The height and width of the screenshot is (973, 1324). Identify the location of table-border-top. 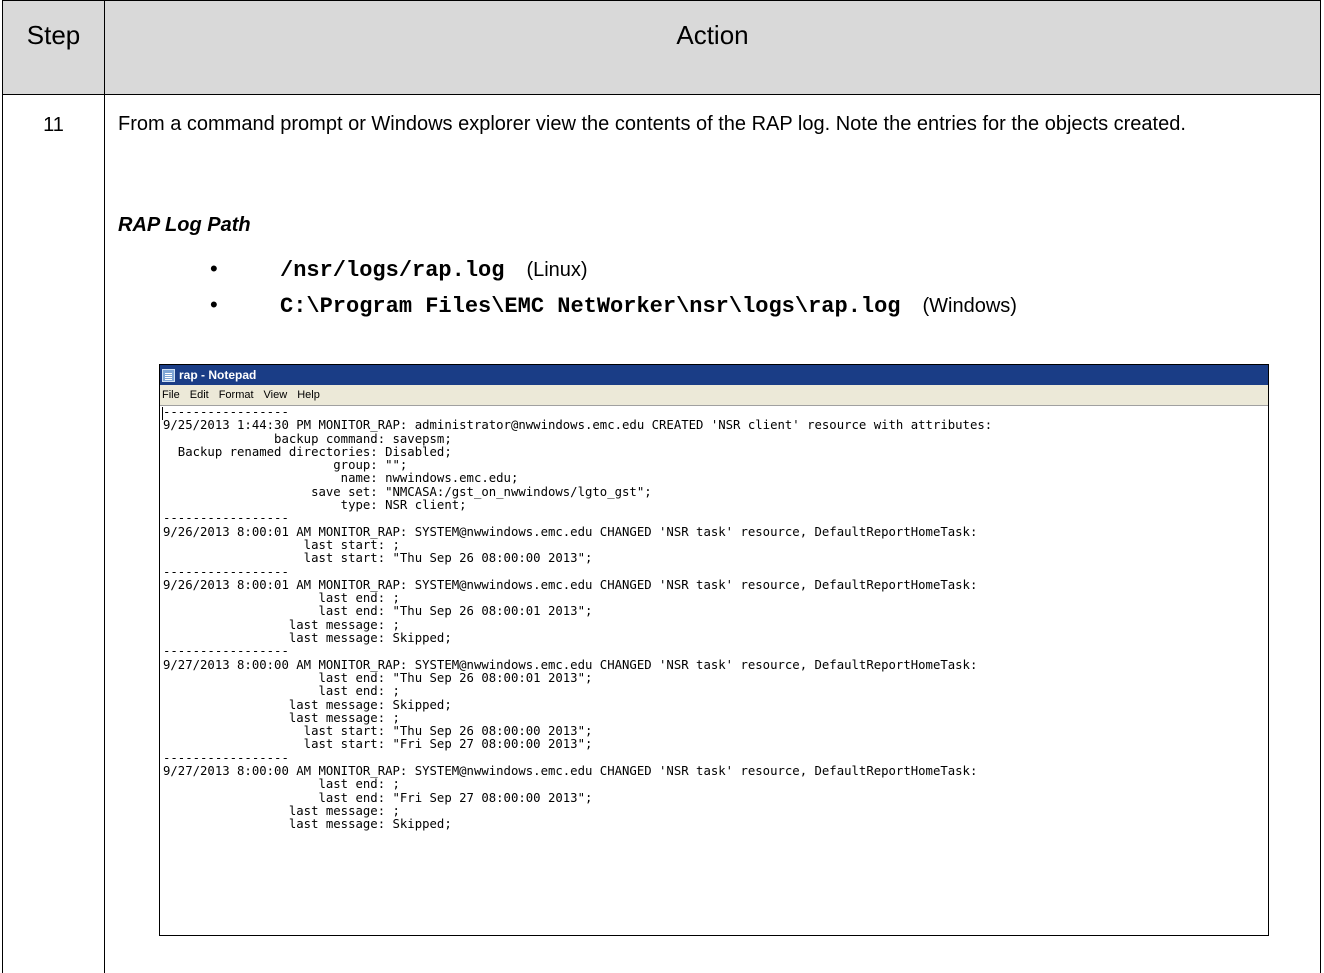
(661, 0).